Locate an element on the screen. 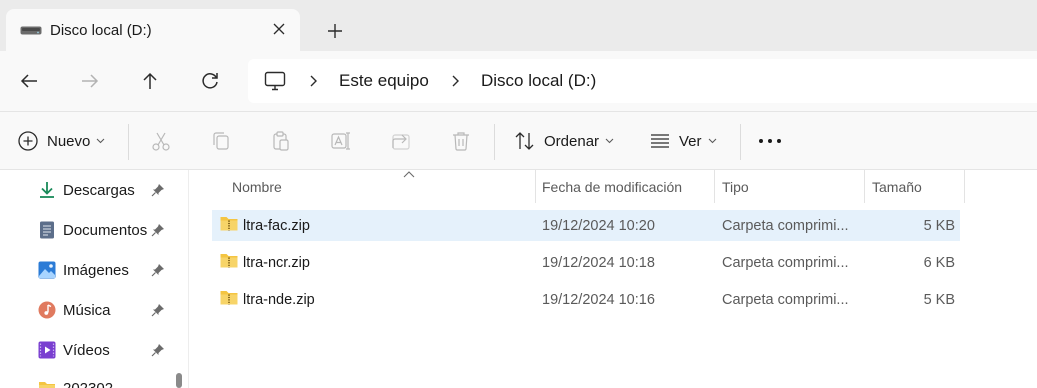  new-button-label: Nuevo is located at coordinates (69, 141).